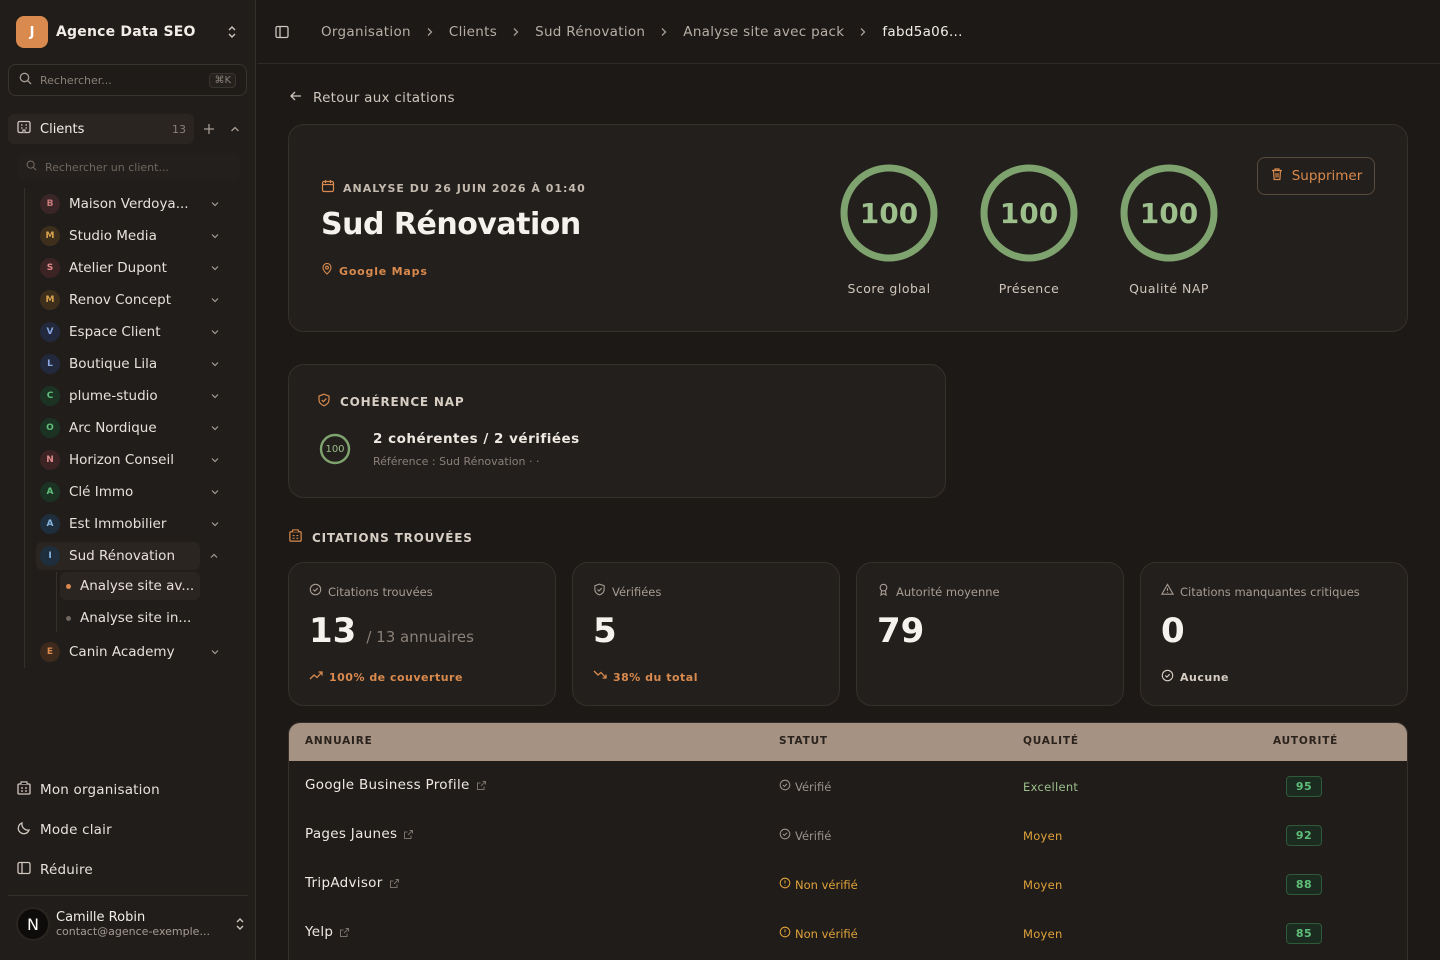 The image size is (1440, 960). Describe the element at coordinates (101, 492) in the screenshot. I see `client-name: Clé Immo` at that location.